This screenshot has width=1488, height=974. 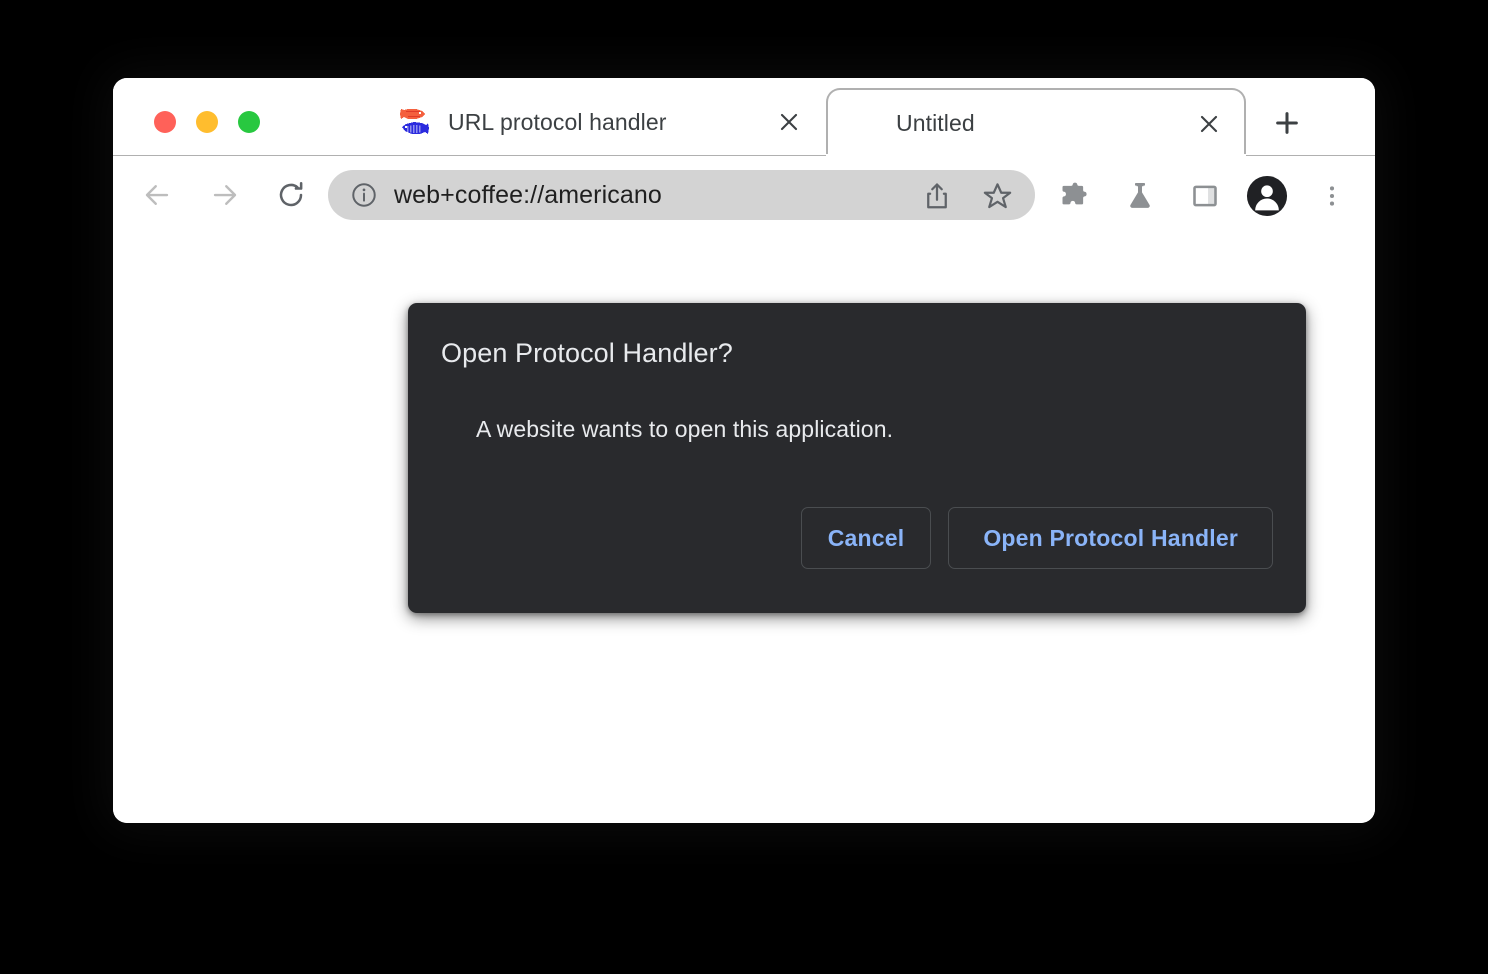 I want to click on tab-strip: URL protocol handler Untitled, so click(x=744, y=119).